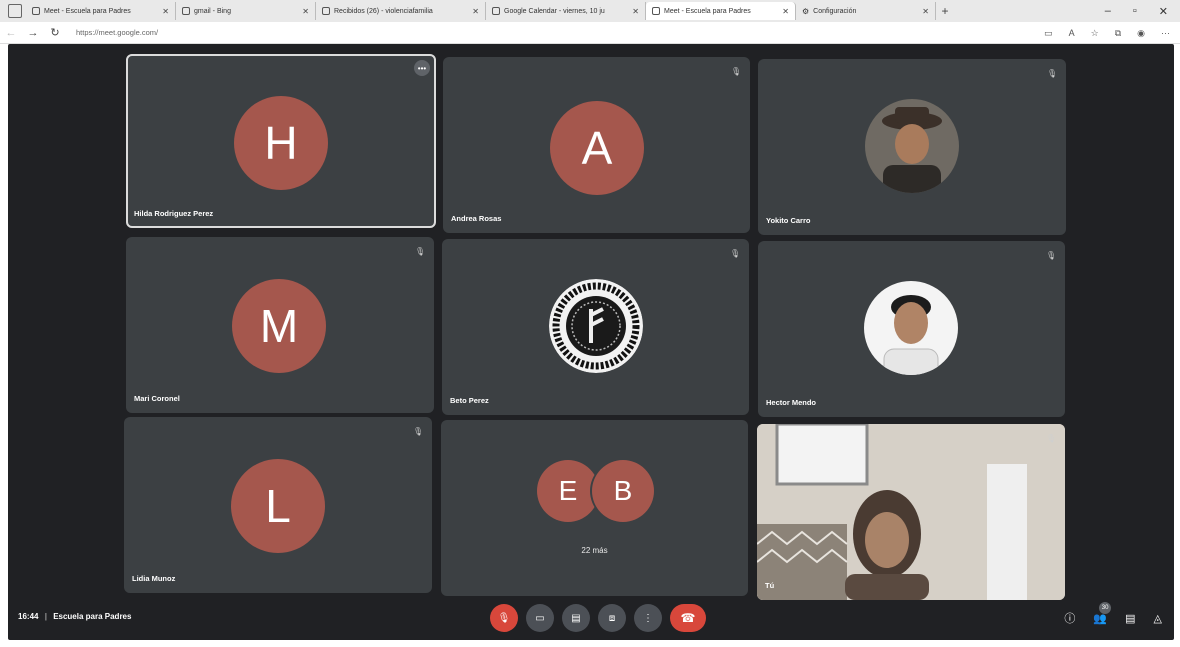 Image resolution: width=1180 pixels, height=647 pixels. I want to click on avatar: L, so click(278, 506).